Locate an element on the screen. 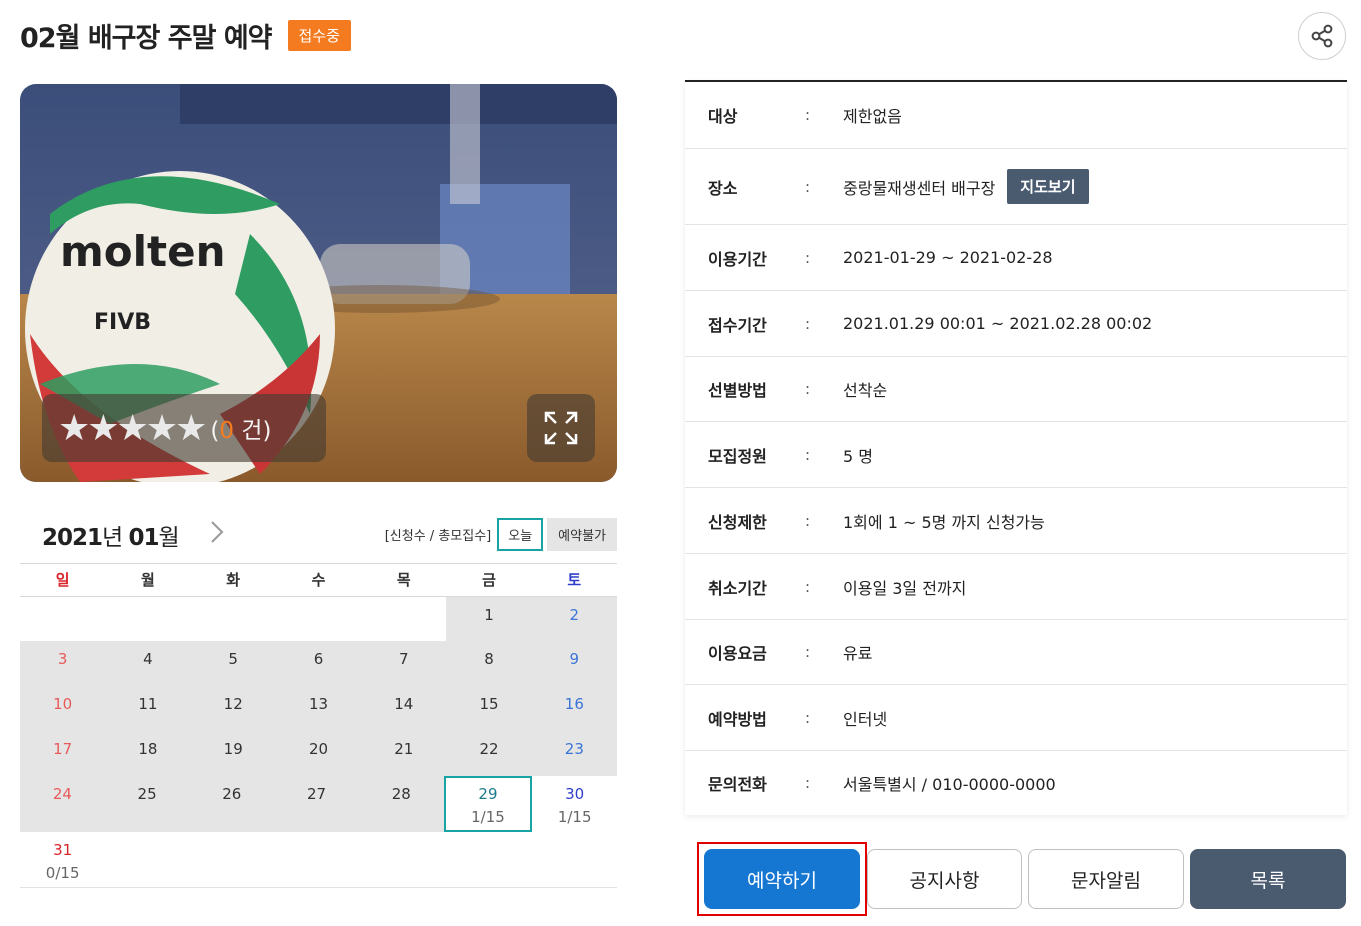 Image resolution: width=1361 pixels, height=926 pixels. info-label: 예약방법 is located at coordinates (737, 719).